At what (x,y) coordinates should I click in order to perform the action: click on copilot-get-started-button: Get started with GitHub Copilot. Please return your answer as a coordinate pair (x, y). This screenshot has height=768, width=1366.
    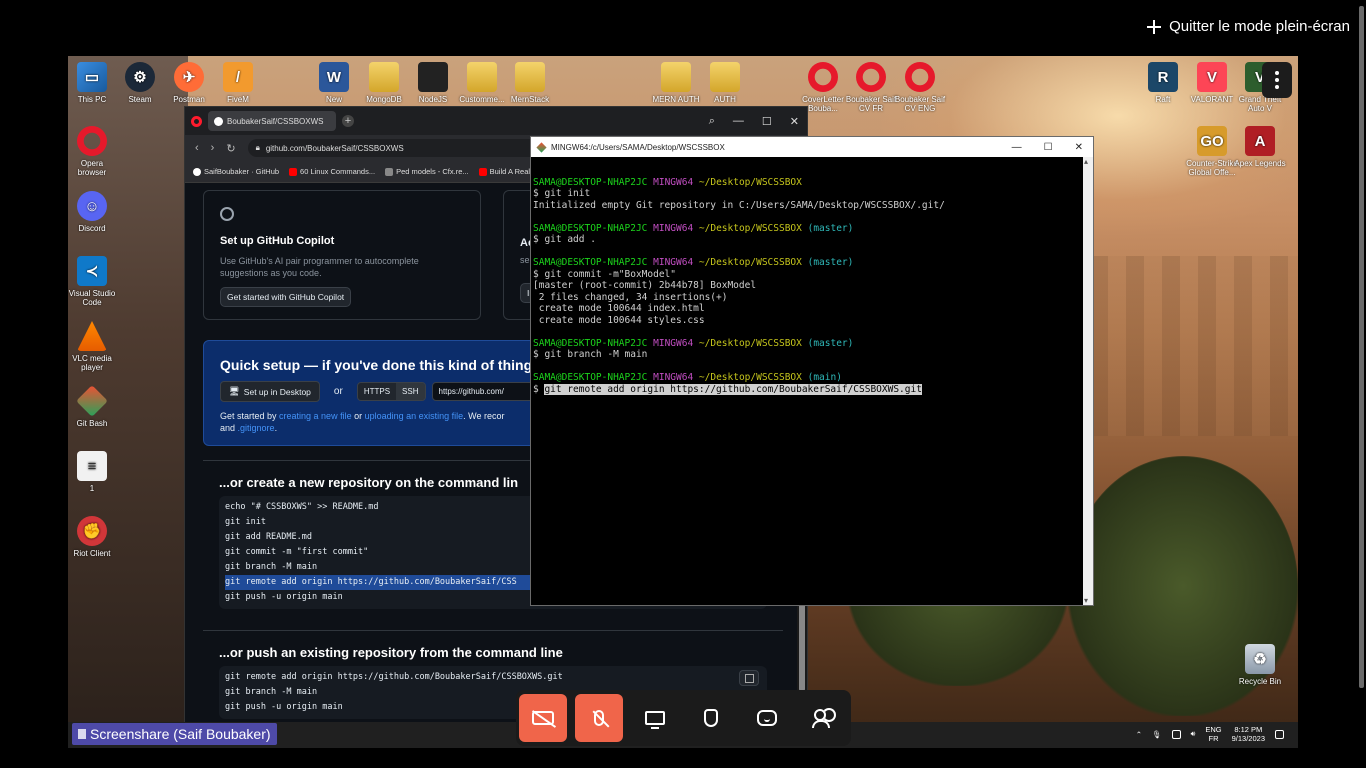
    Looking at the image, I should click on (286, 297).